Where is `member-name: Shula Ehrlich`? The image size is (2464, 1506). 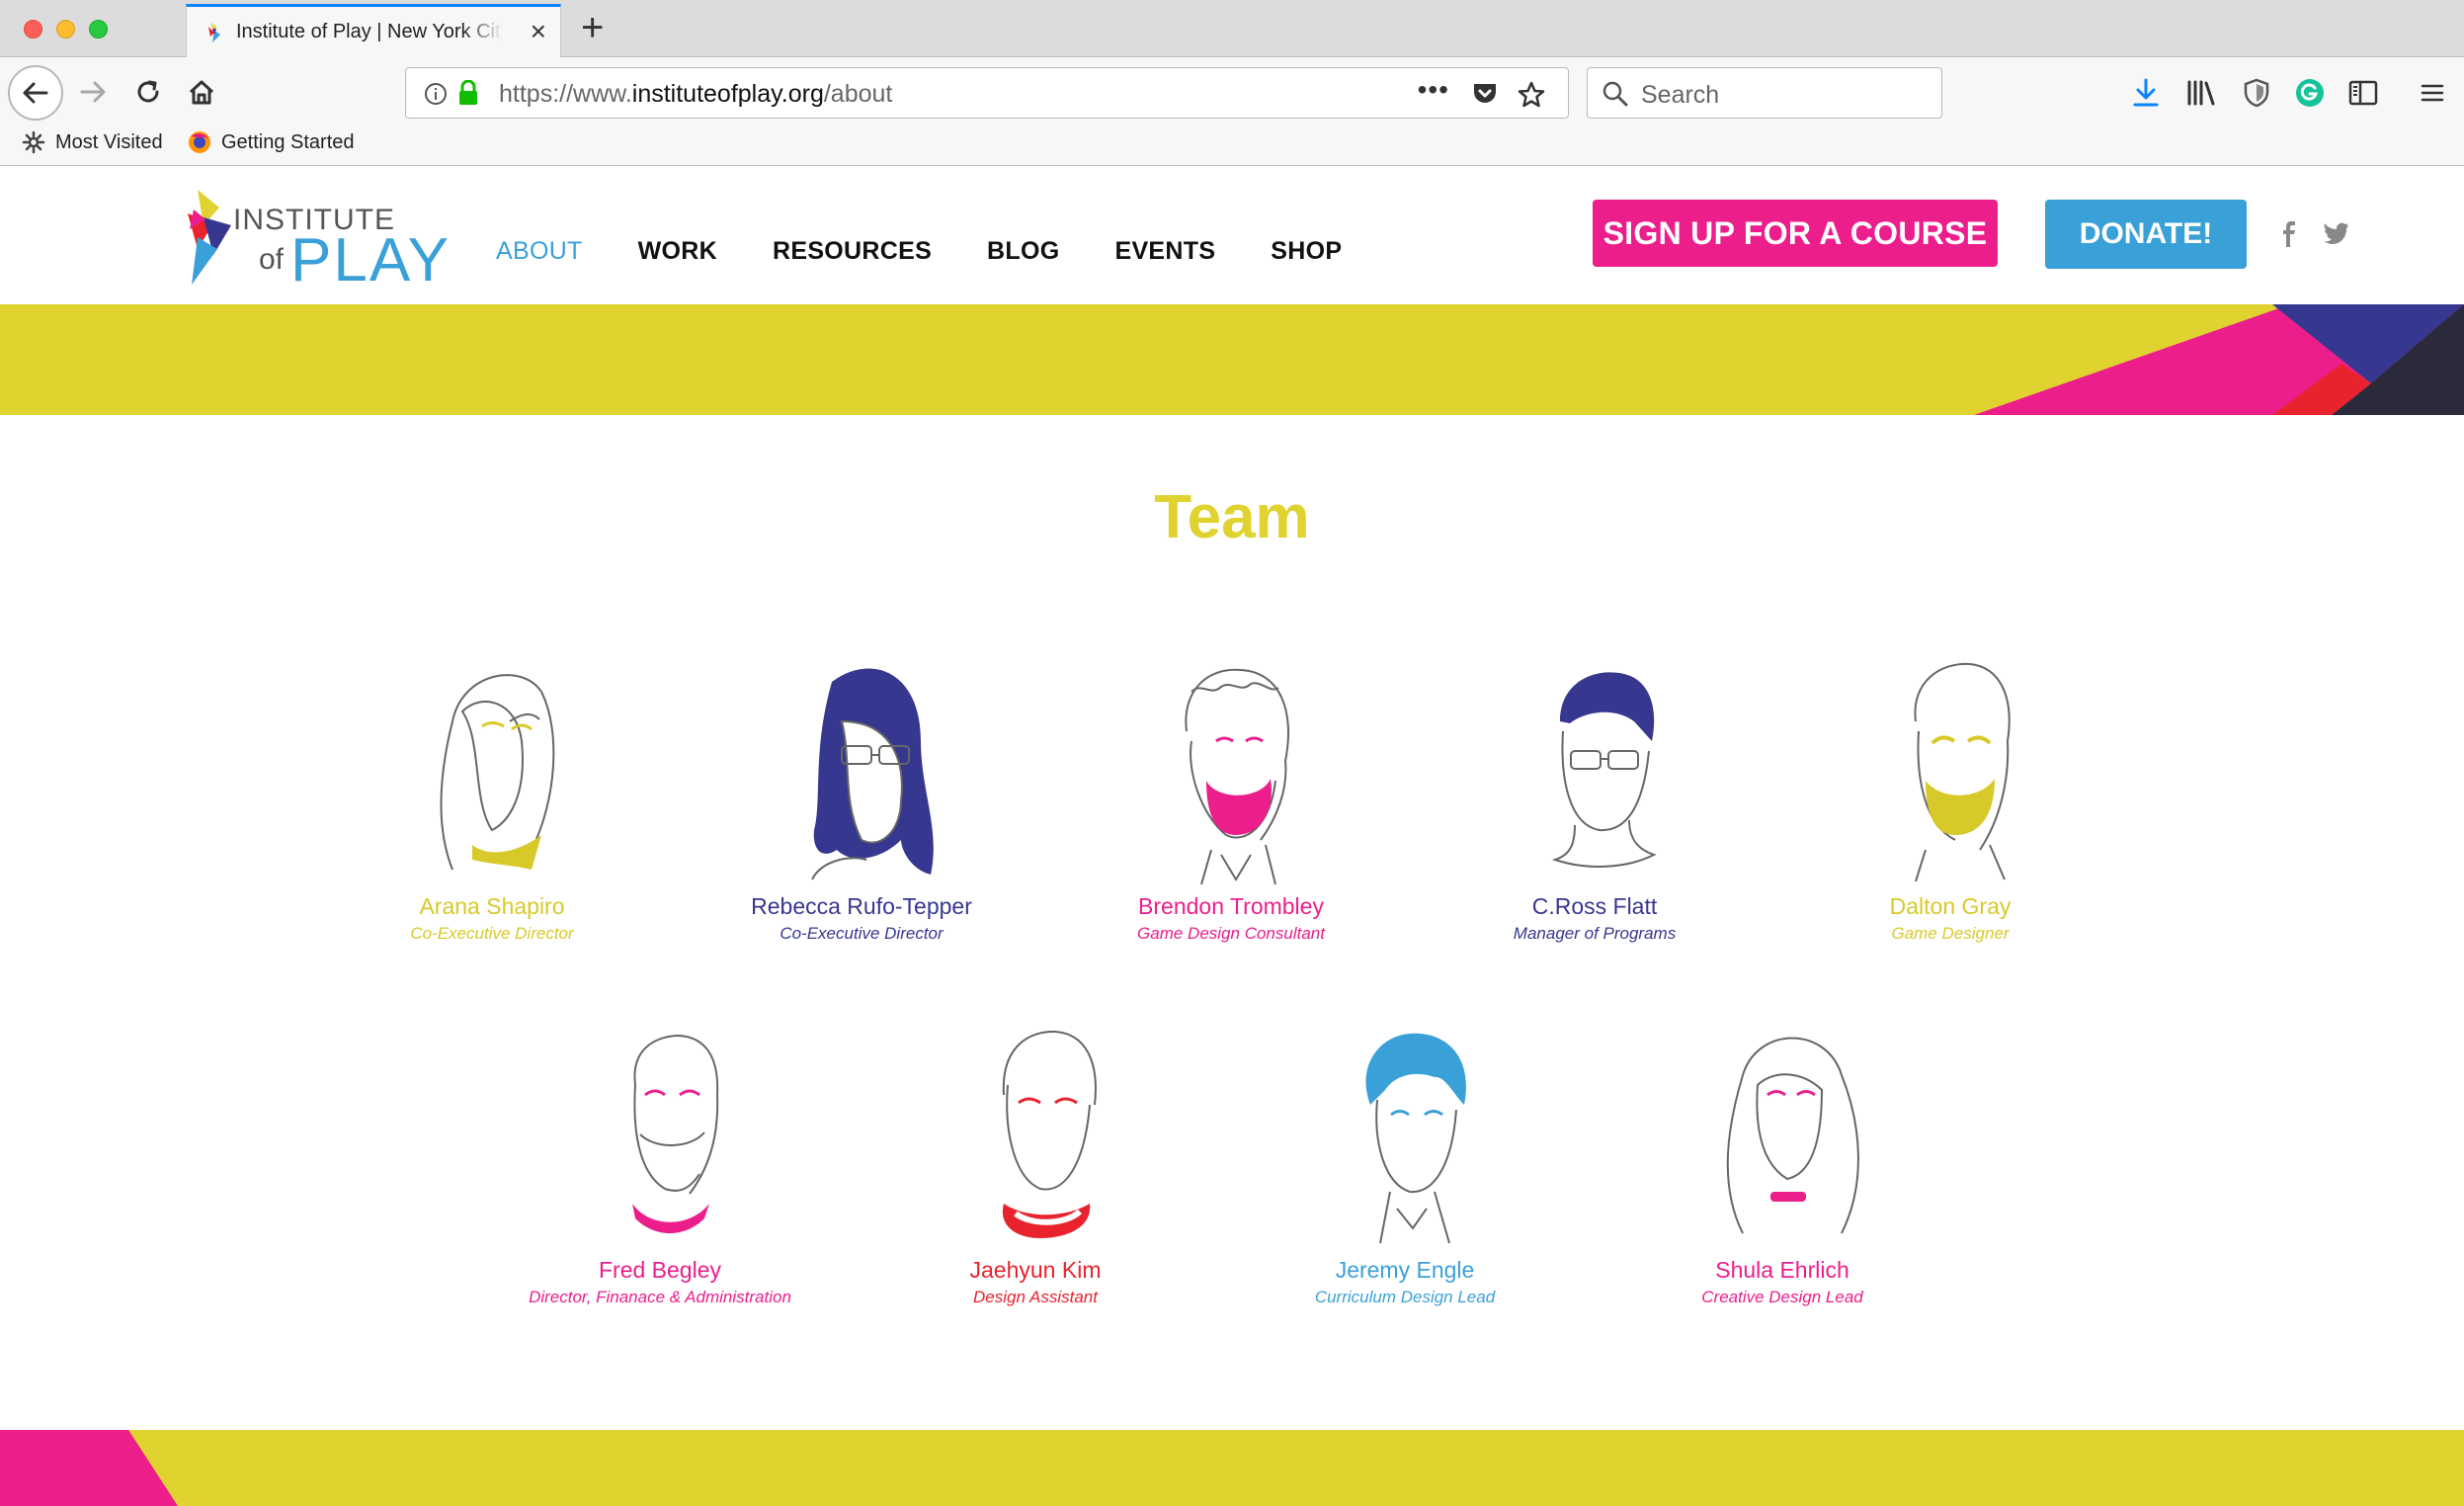
member-name: Shula Ehrlich is located at coordinates (1782, 1270).